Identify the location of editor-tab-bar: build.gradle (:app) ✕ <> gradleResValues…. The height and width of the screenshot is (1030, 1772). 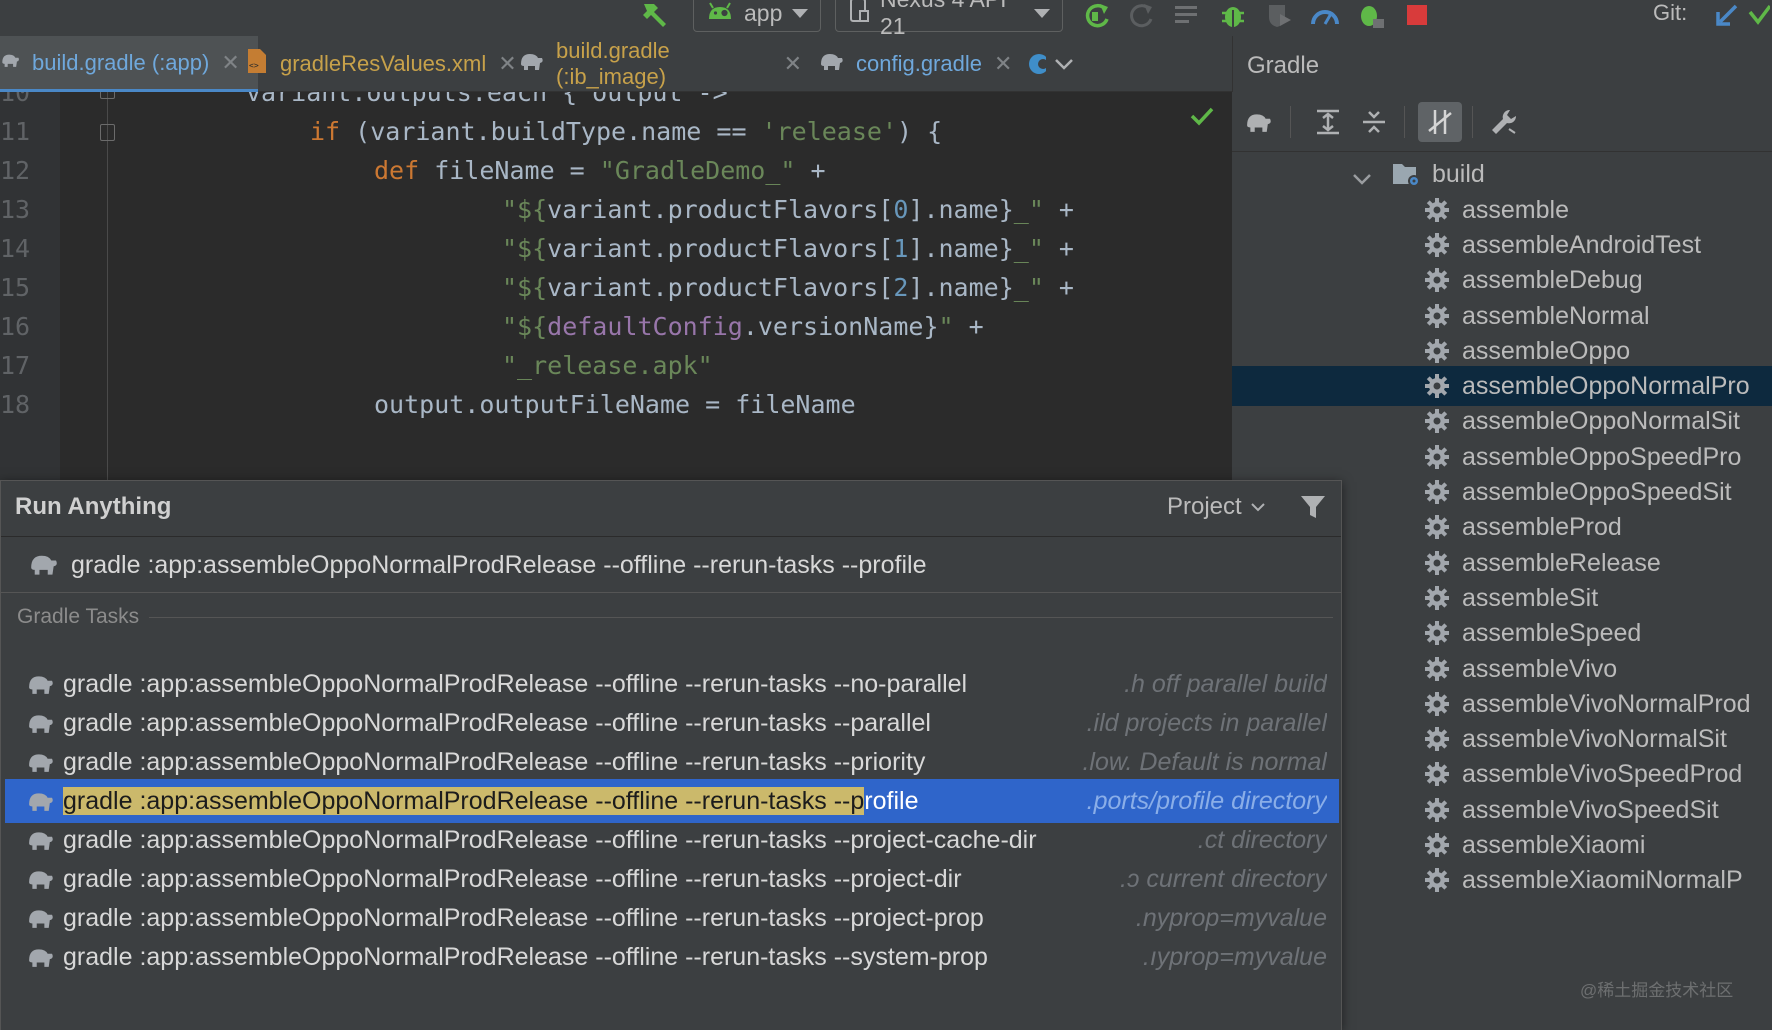
(616, 64).